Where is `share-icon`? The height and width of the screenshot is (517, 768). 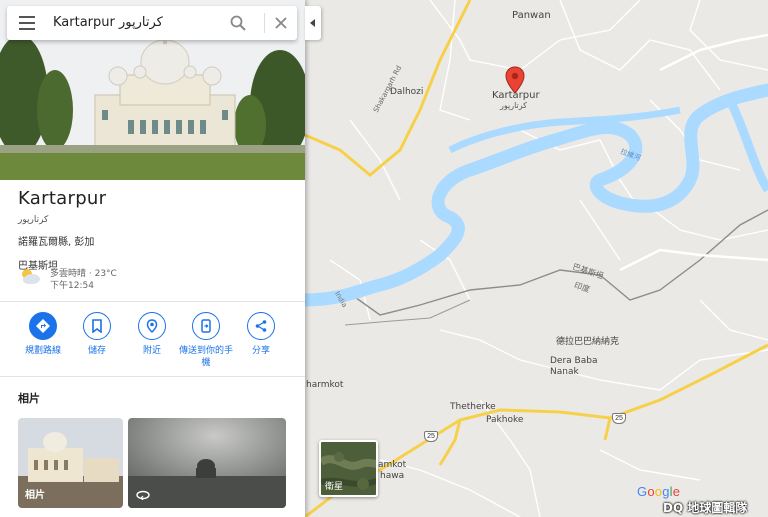
share-icon is located at coordinates (261, 326).